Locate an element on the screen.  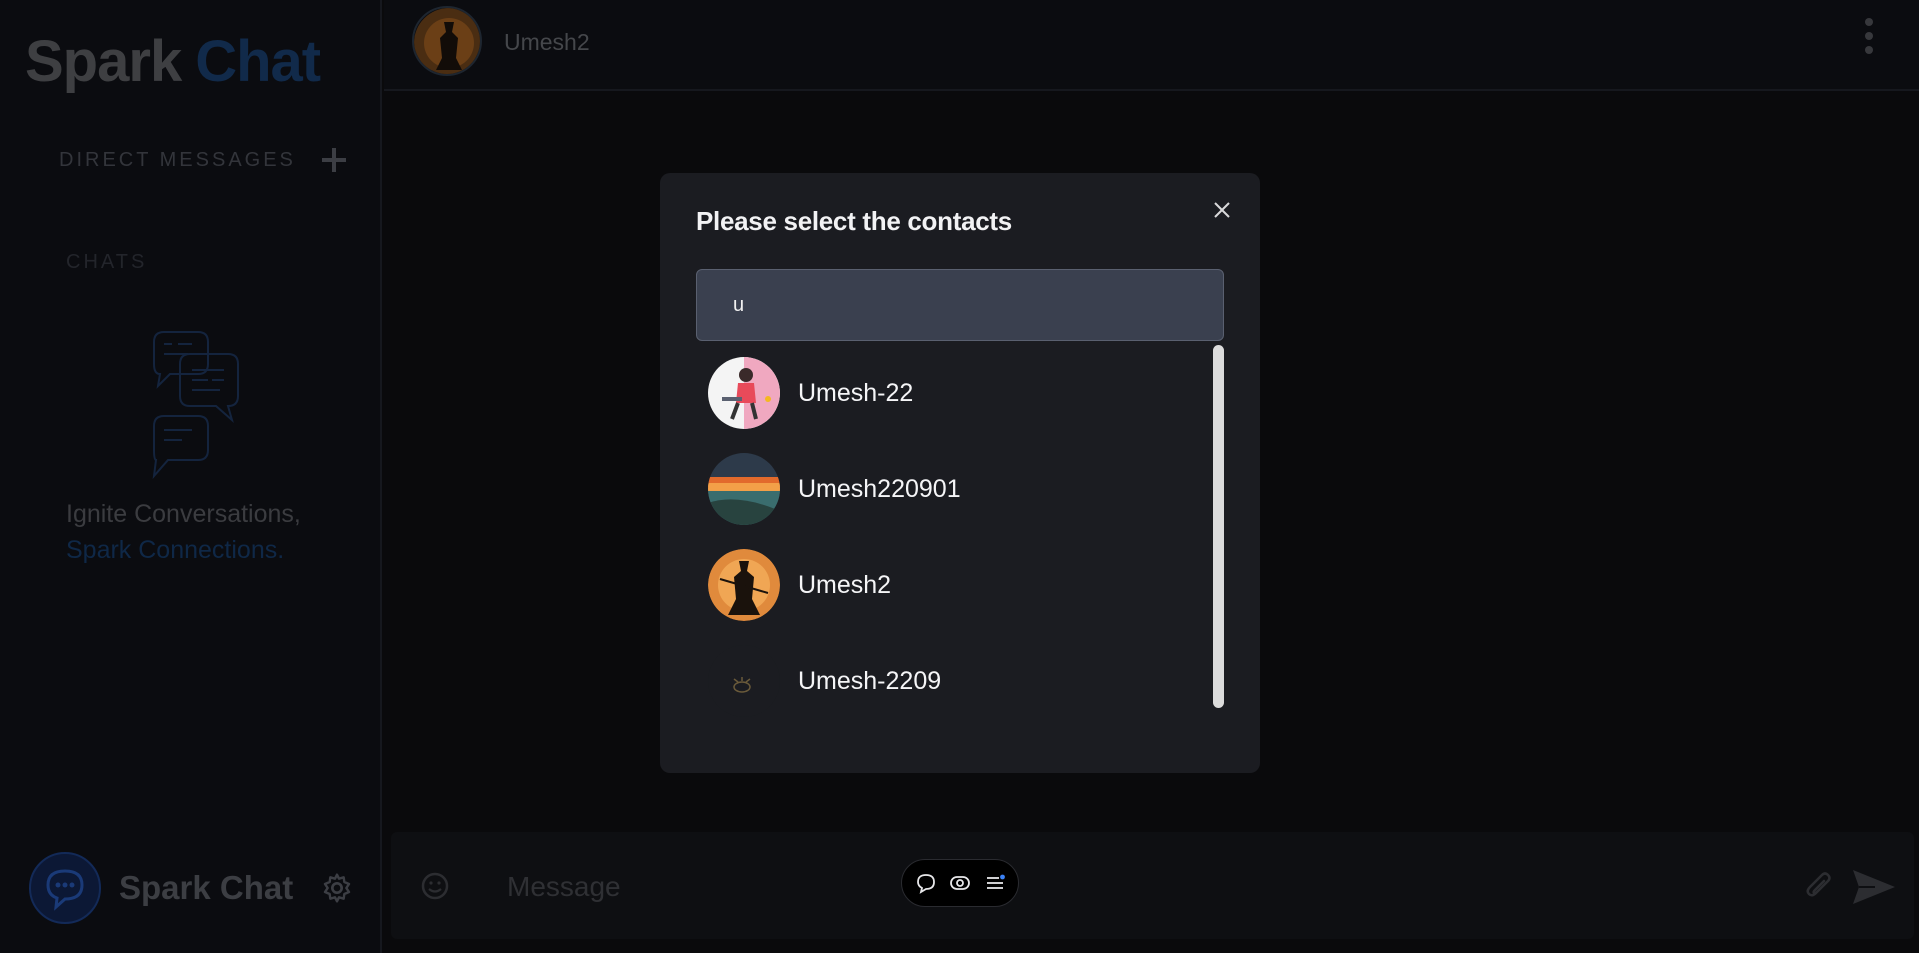
sunset-avatar-icon is located at coordinates (744, 489).